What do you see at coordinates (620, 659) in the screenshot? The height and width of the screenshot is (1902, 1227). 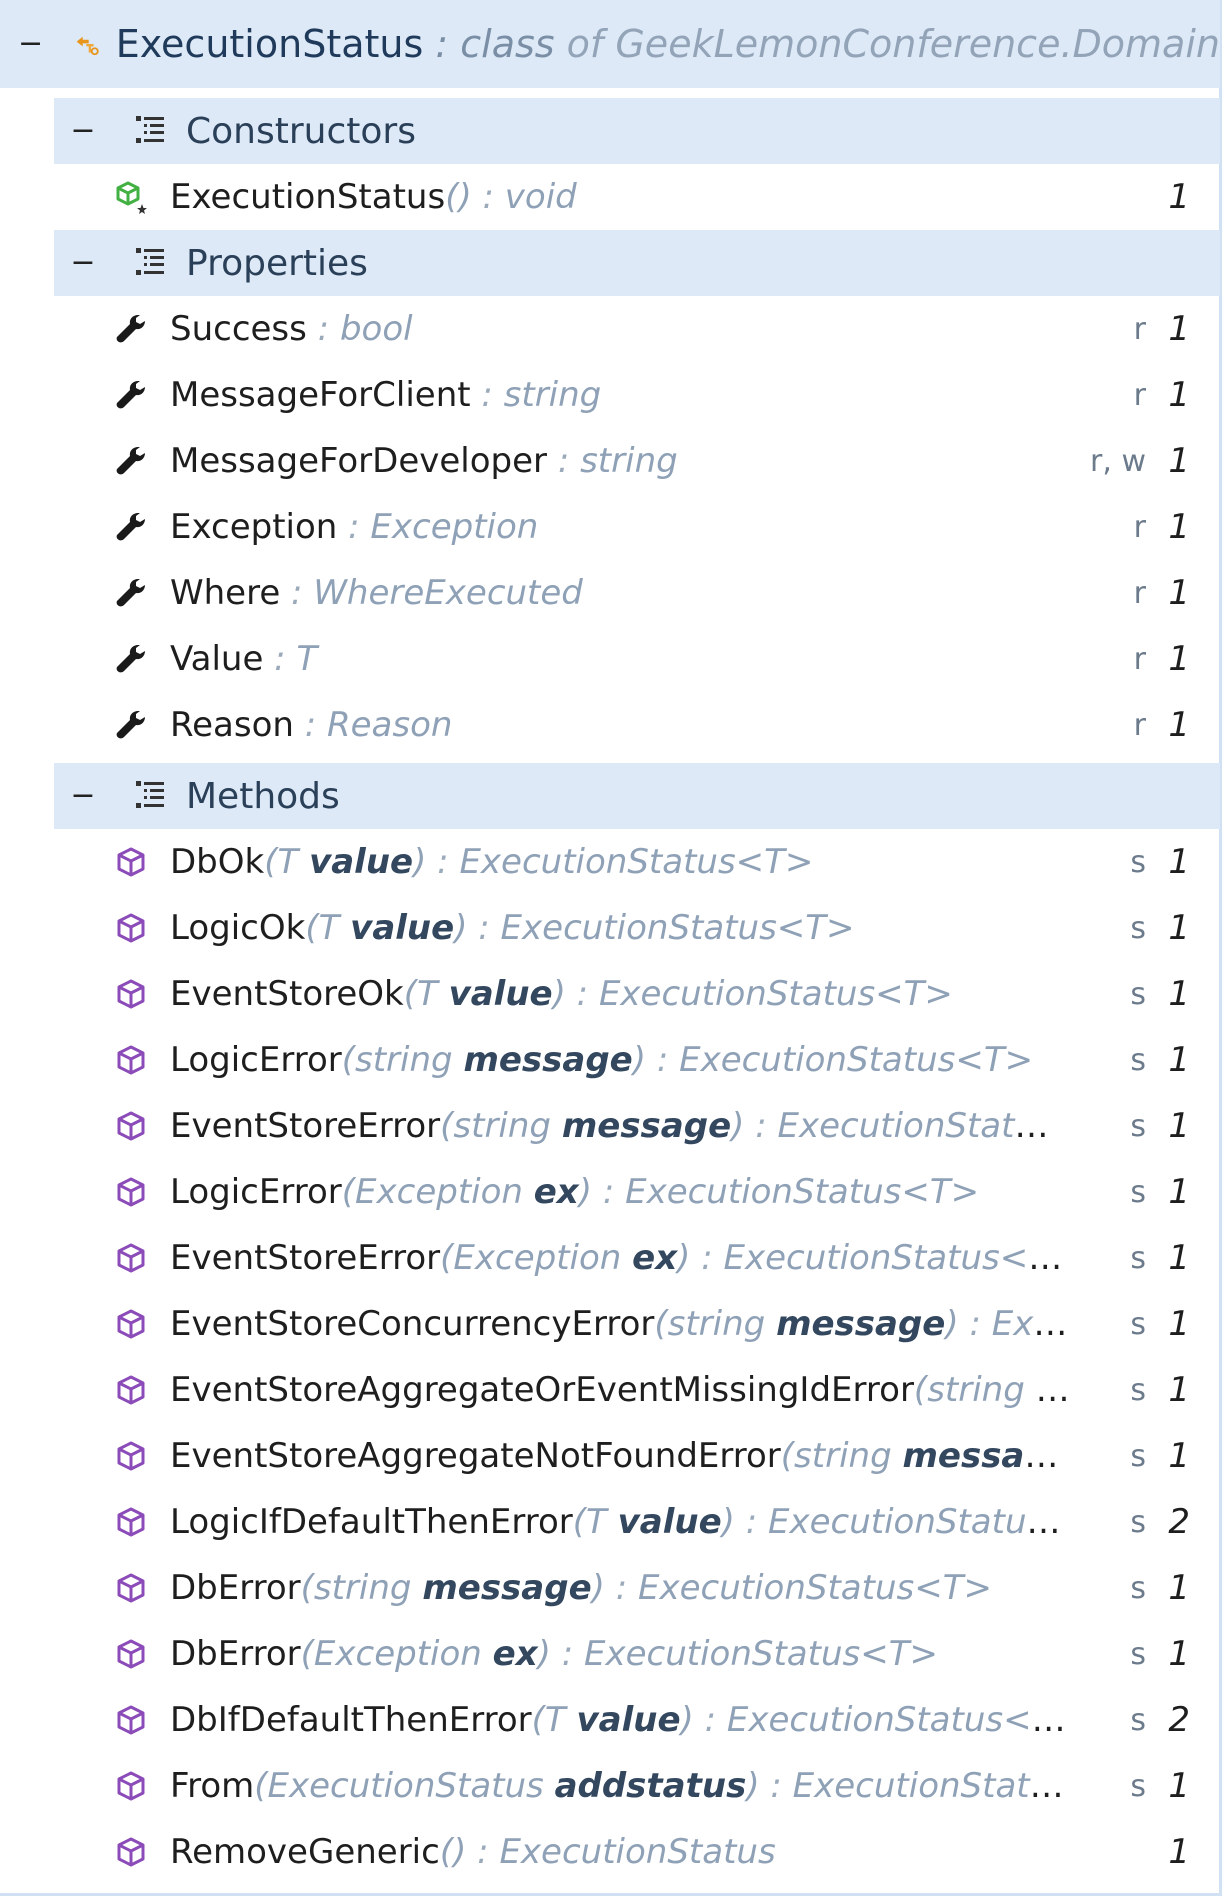 I see `member-label: Value : T` at bounding box center [620, 659].